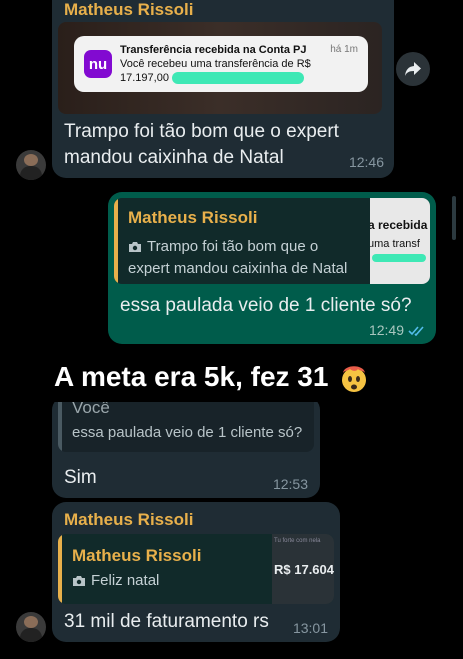 This screenshot has width=463, height=659. Describe the element at coordinates (201, 131) in the screenshot. I see `message-text-line-1: Trampo foi tão bom que o expert` at that location.